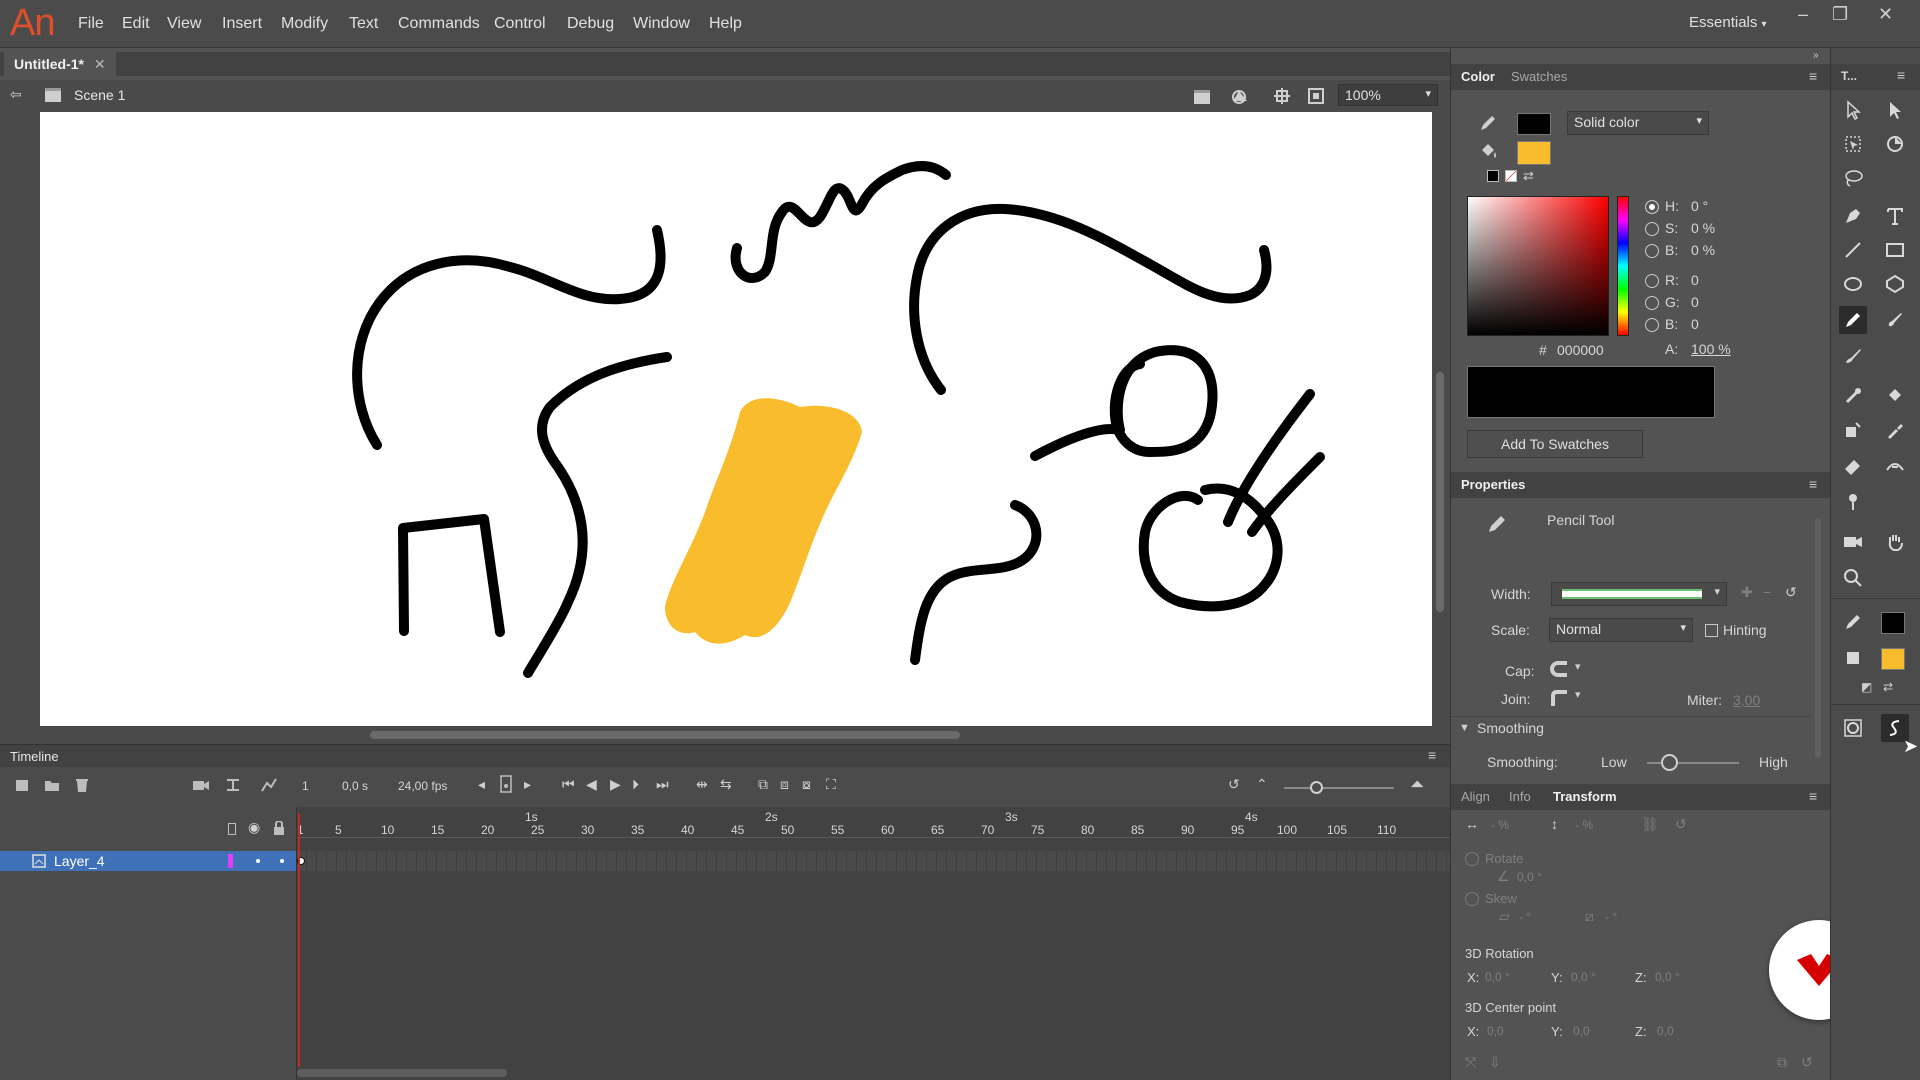  Describe the element at coordinates (509, 337) in the screenshot. I see `stroke-arch` at that location.